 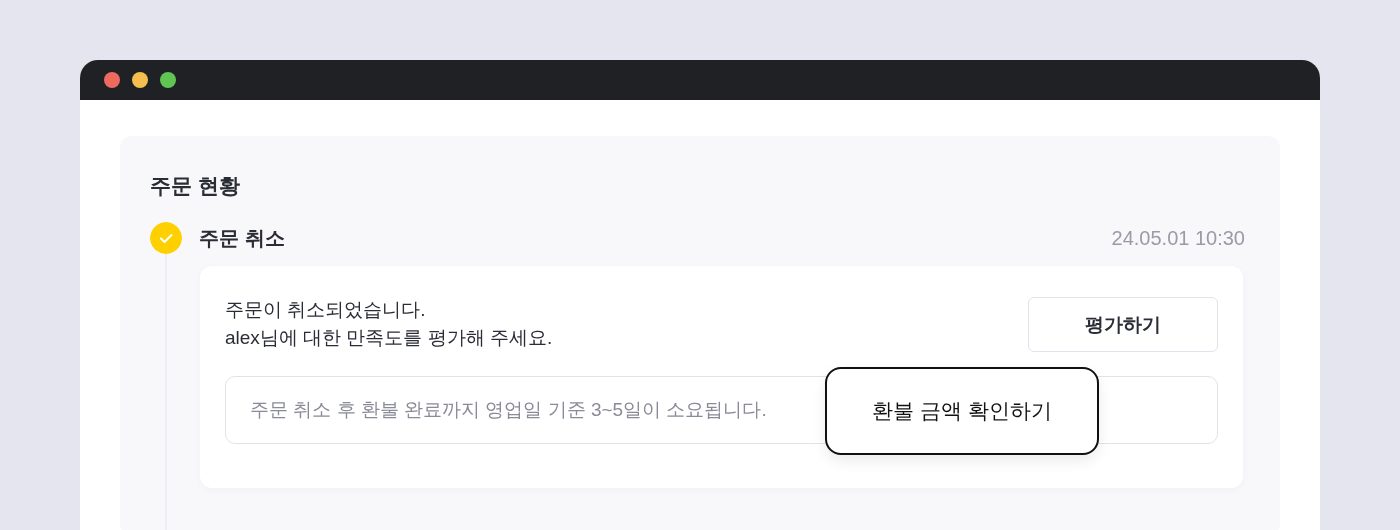 What do you see at coordinates (140, 80) in the screenshot?
I see `minimize-icon` at bounding box center [140, 80].